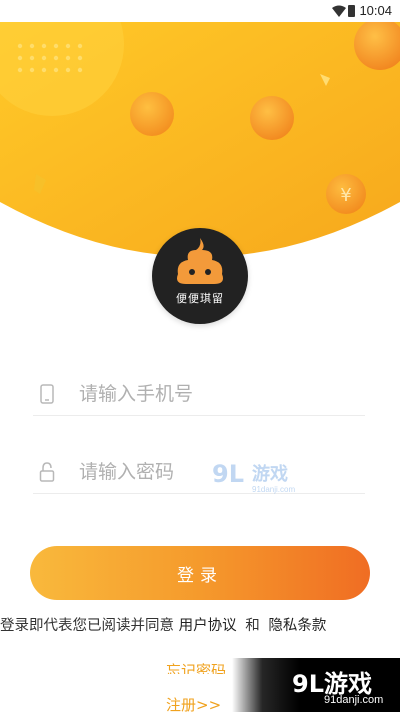 The image size is (400, 712). I want to click on status-bar: 10:04, so click(200, 11).